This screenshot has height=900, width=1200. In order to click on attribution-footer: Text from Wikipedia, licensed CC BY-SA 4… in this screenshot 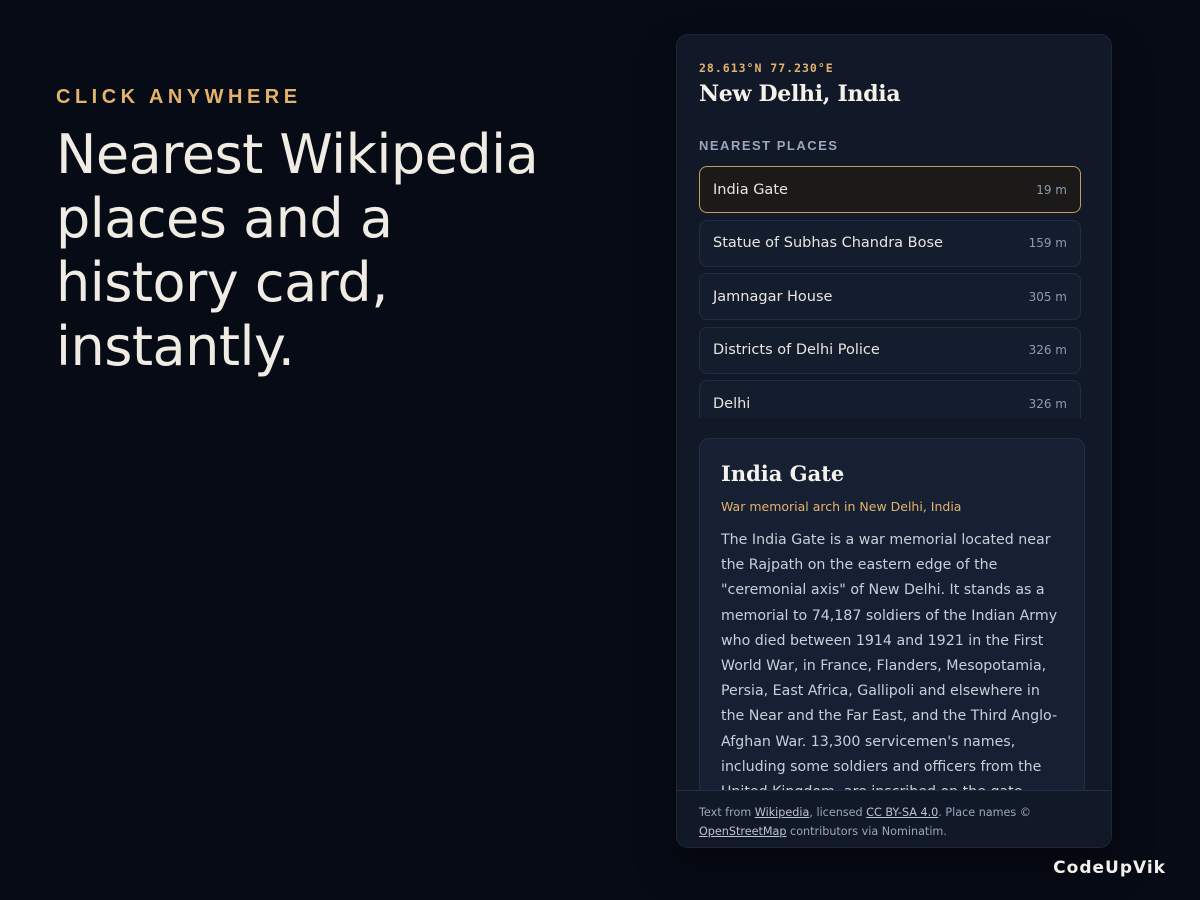, I will do `click(894, 818)`.